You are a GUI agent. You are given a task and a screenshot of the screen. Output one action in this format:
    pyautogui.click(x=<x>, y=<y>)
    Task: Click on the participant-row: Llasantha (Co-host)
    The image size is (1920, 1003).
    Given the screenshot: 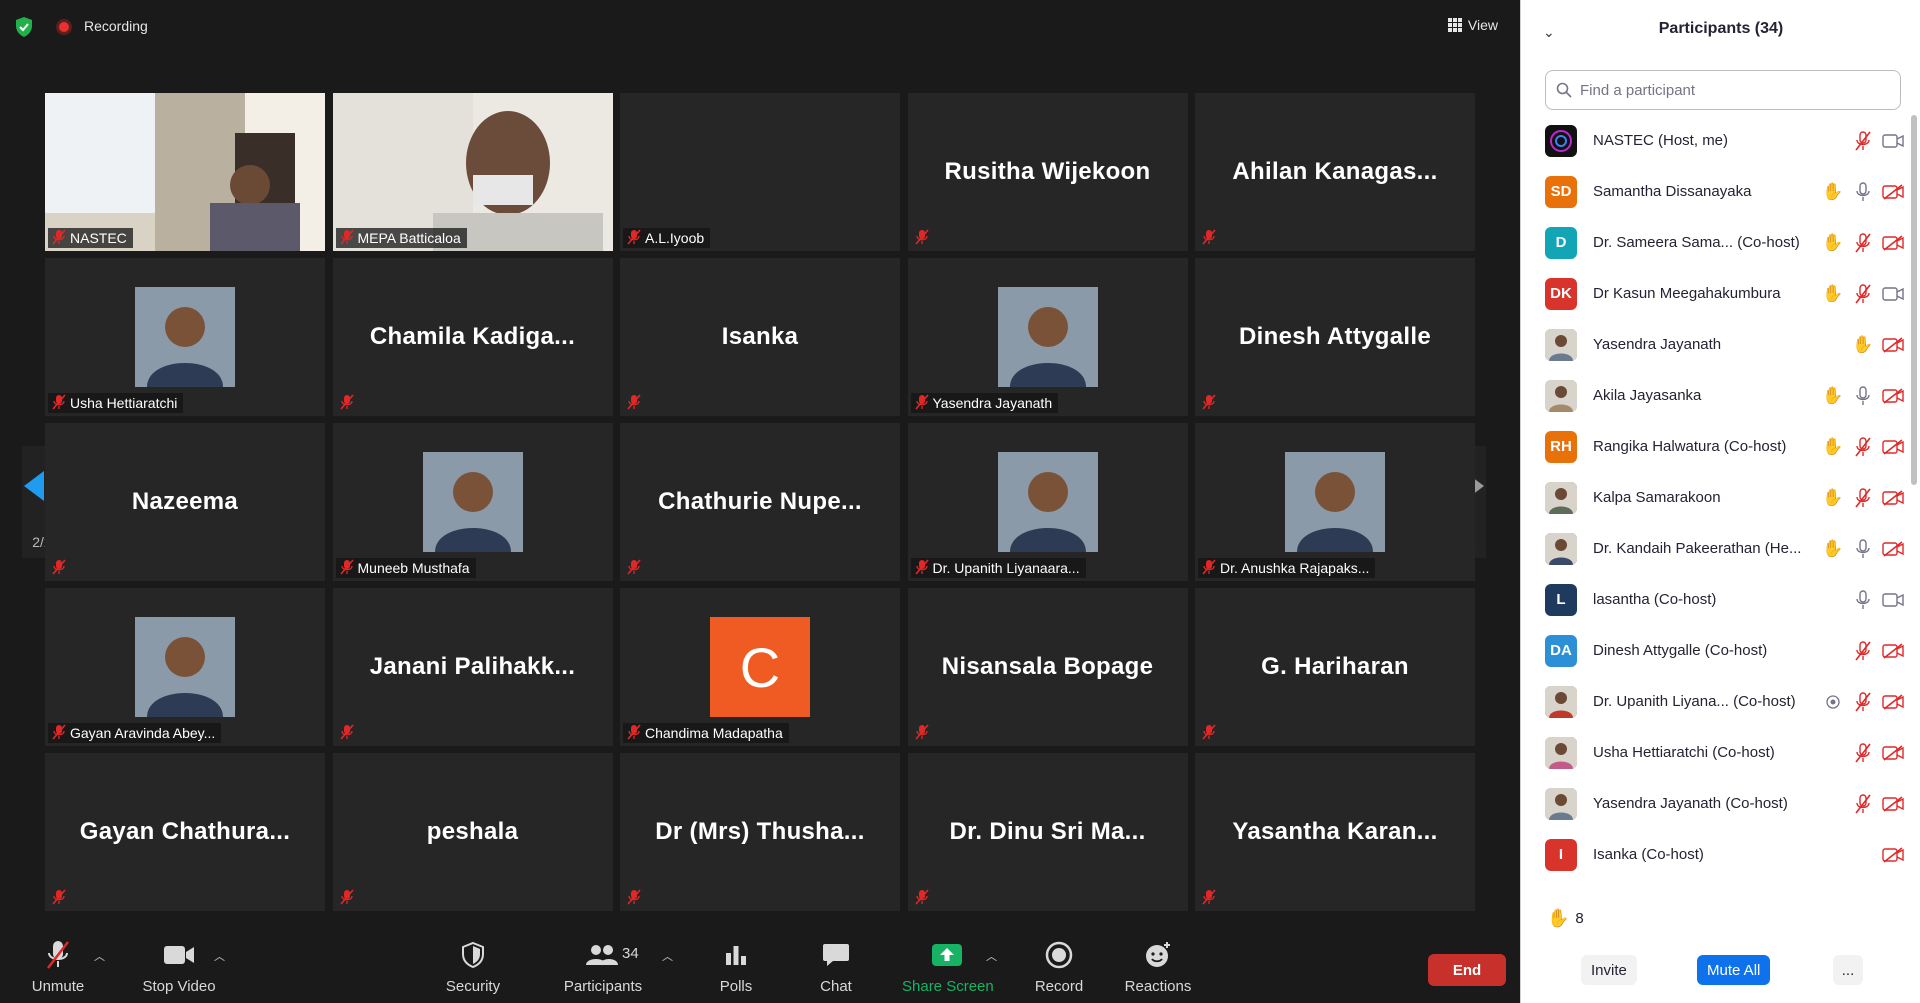 What is the action you would take?
    pyautogui.click(x=1717, y=599)
    